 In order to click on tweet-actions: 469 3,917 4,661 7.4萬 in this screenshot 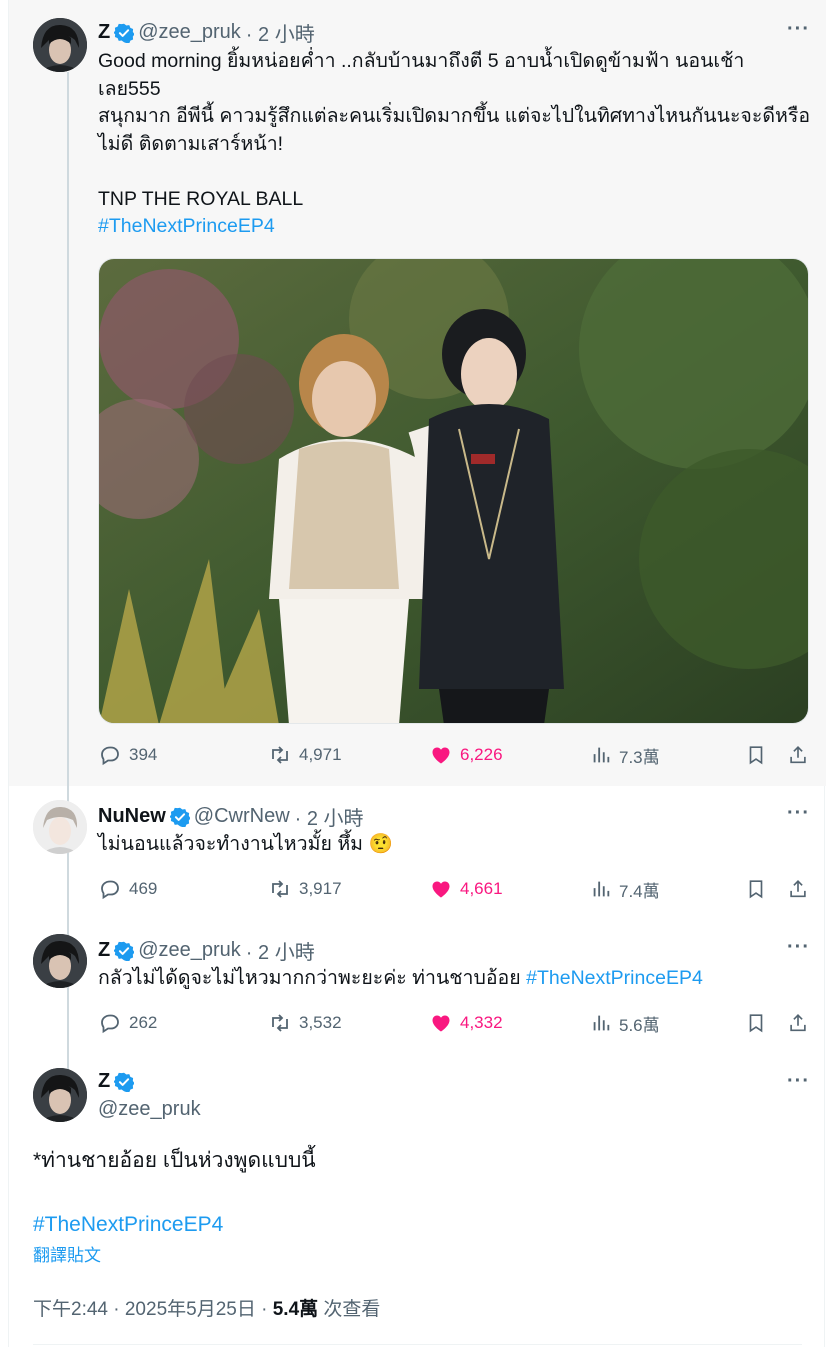, I will do `click(456, 889)`.